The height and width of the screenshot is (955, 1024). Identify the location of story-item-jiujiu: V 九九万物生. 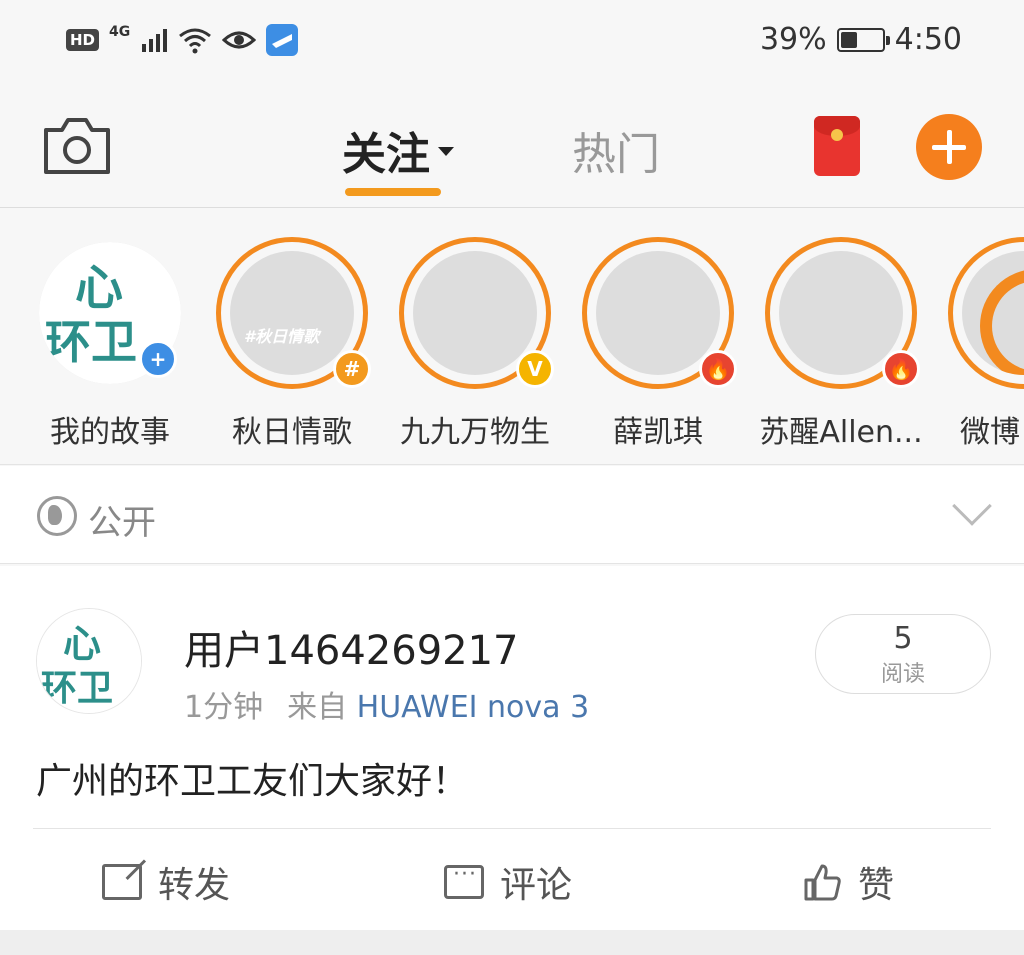
(472, 347).